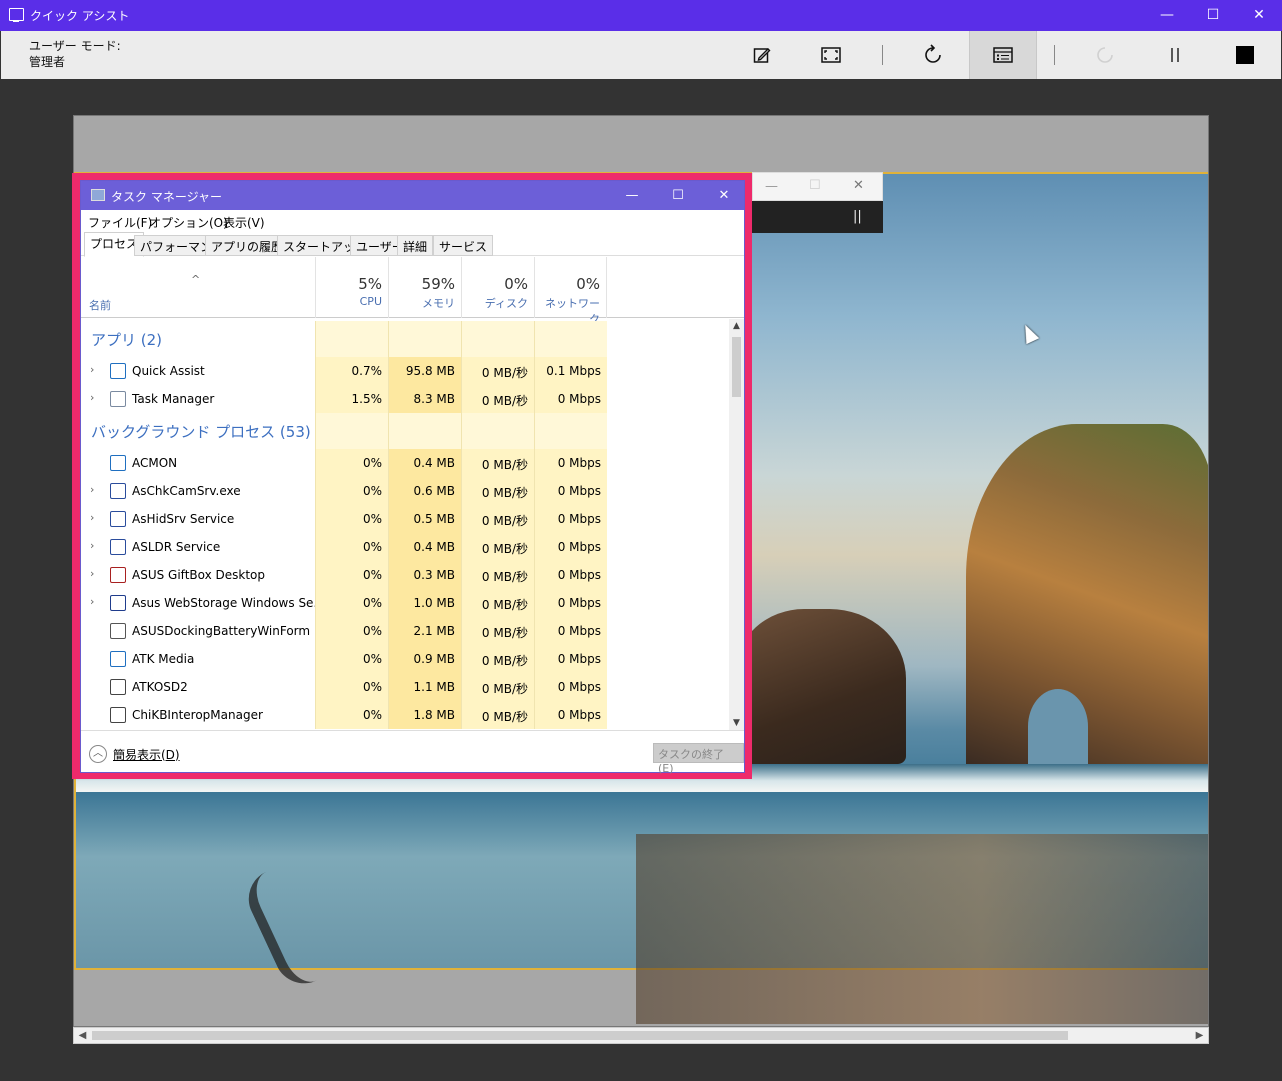  What do you see at coordinates (1213, 15) in the screenshot?
I see `maximize-button: ☐` at bounding box center [1213, 15].